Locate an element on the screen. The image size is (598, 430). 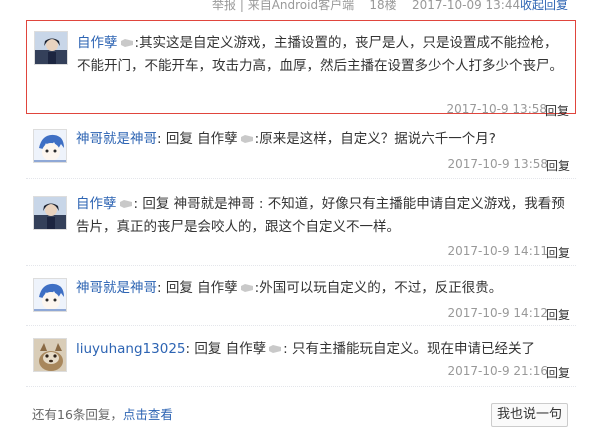
reply-content: 神哥就是神哥: 回复 自作孽:外国可以玩自定义的，不过，反正很贵。 is located at coordinates (289, 288).